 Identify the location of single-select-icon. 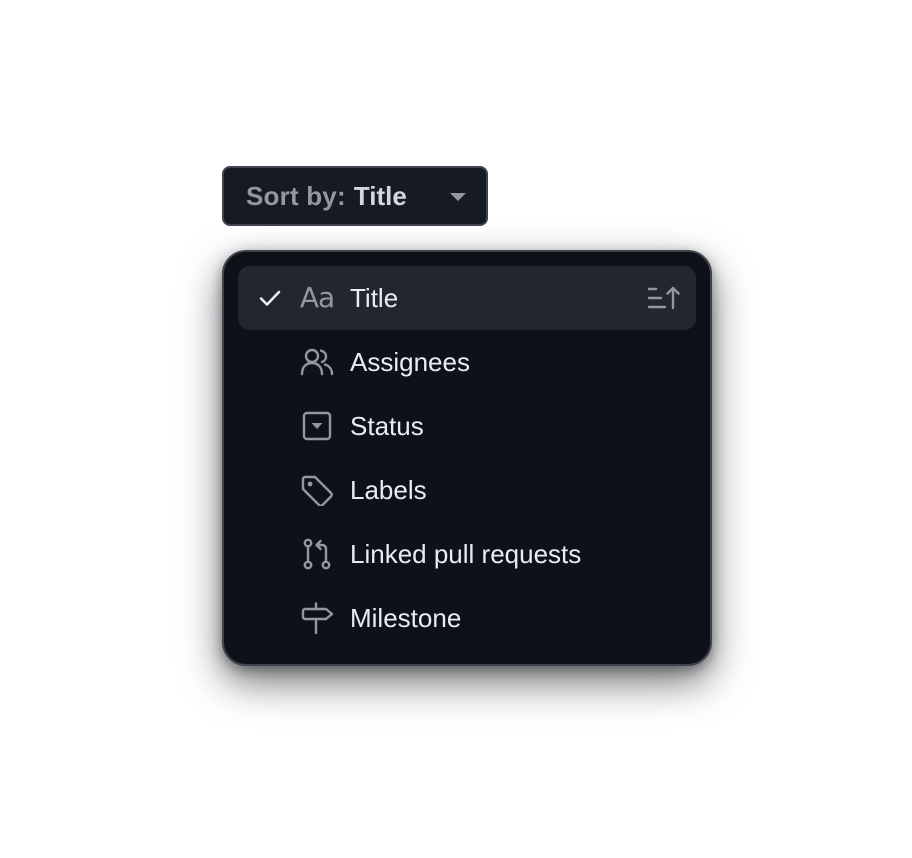
(317, 426).